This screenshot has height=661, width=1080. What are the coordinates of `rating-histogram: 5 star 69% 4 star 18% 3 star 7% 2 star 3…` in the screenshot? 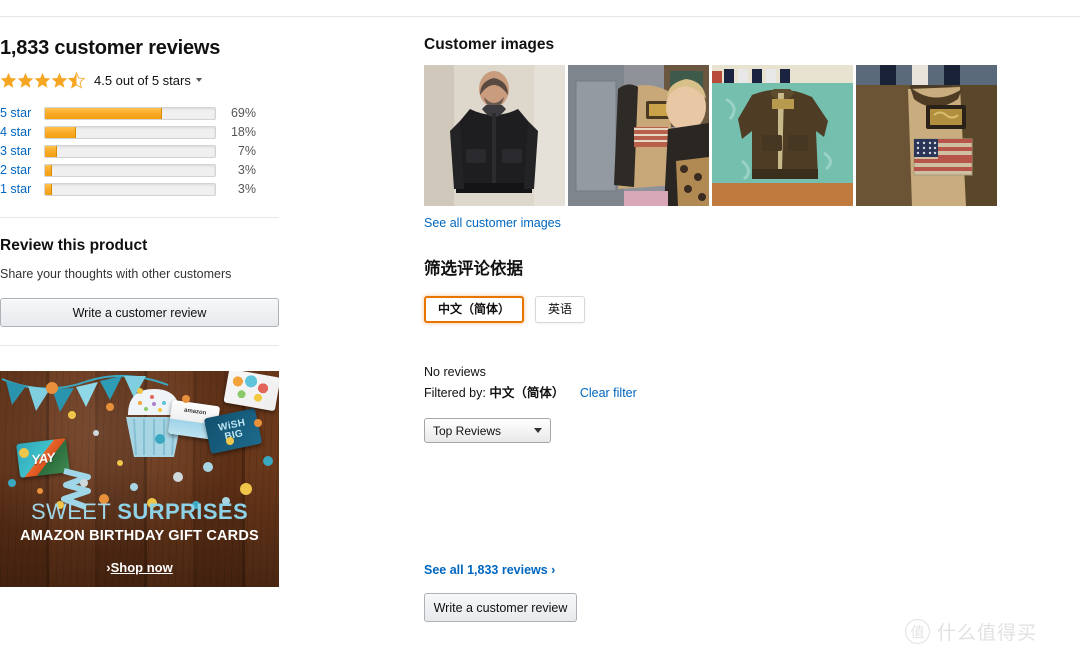 It's located at (129, 151).